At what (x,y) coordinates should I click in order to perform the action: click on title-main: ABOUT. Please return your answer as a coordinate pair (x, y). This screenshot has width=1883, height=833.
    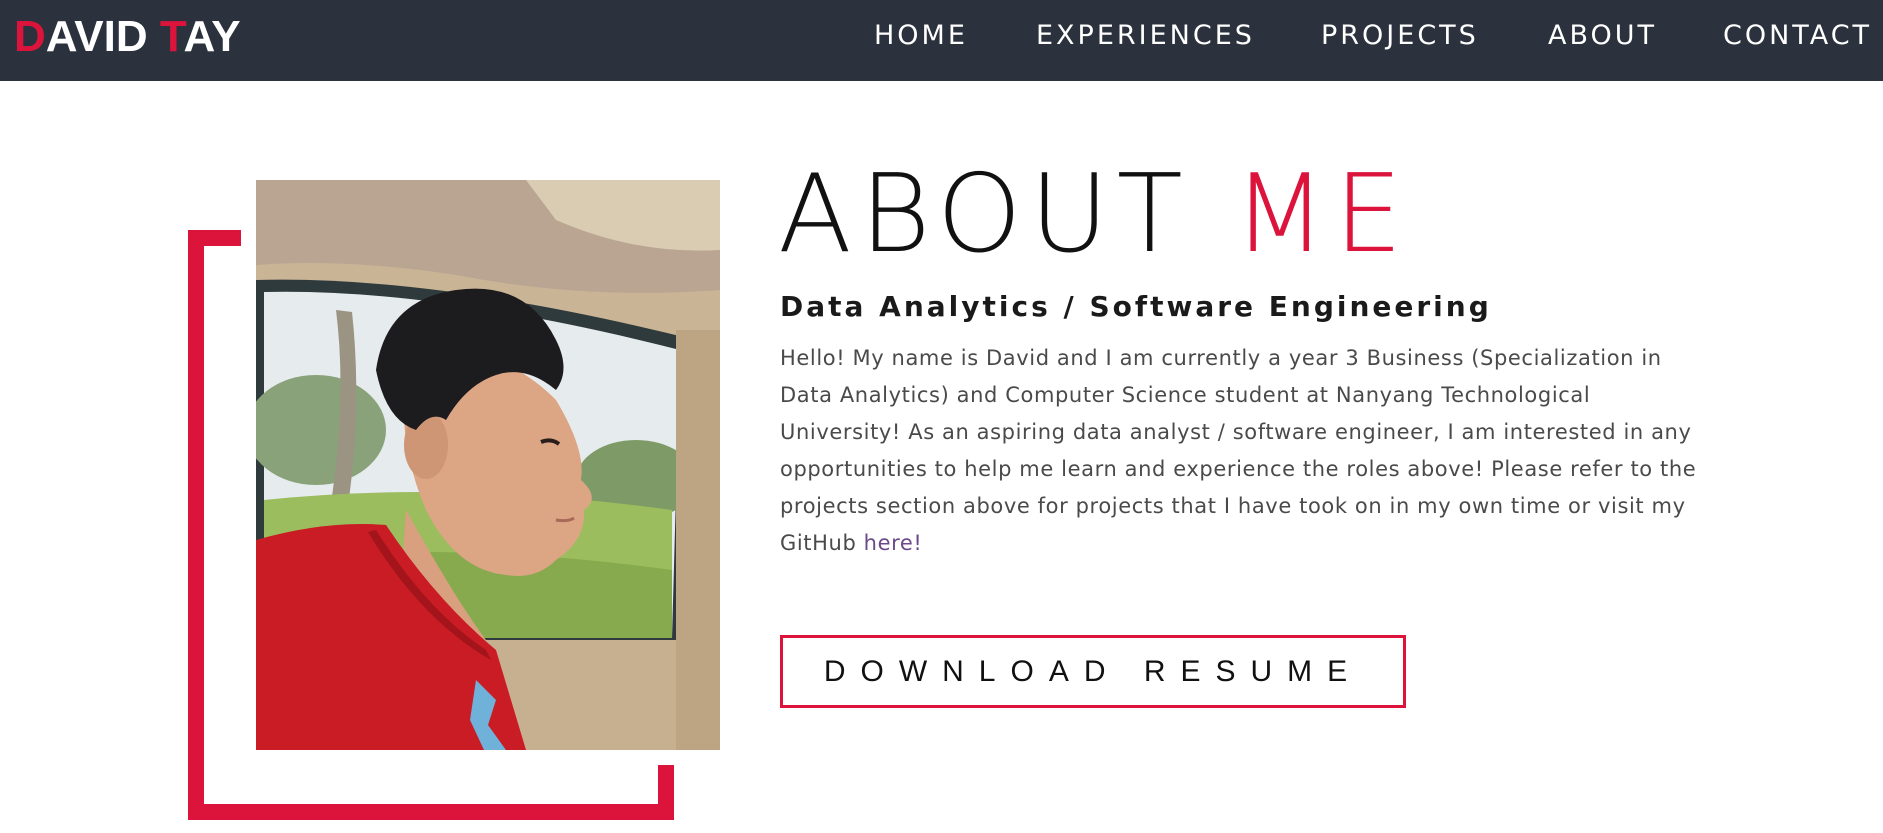
    Looking at the image, I should click on (1006, 214).